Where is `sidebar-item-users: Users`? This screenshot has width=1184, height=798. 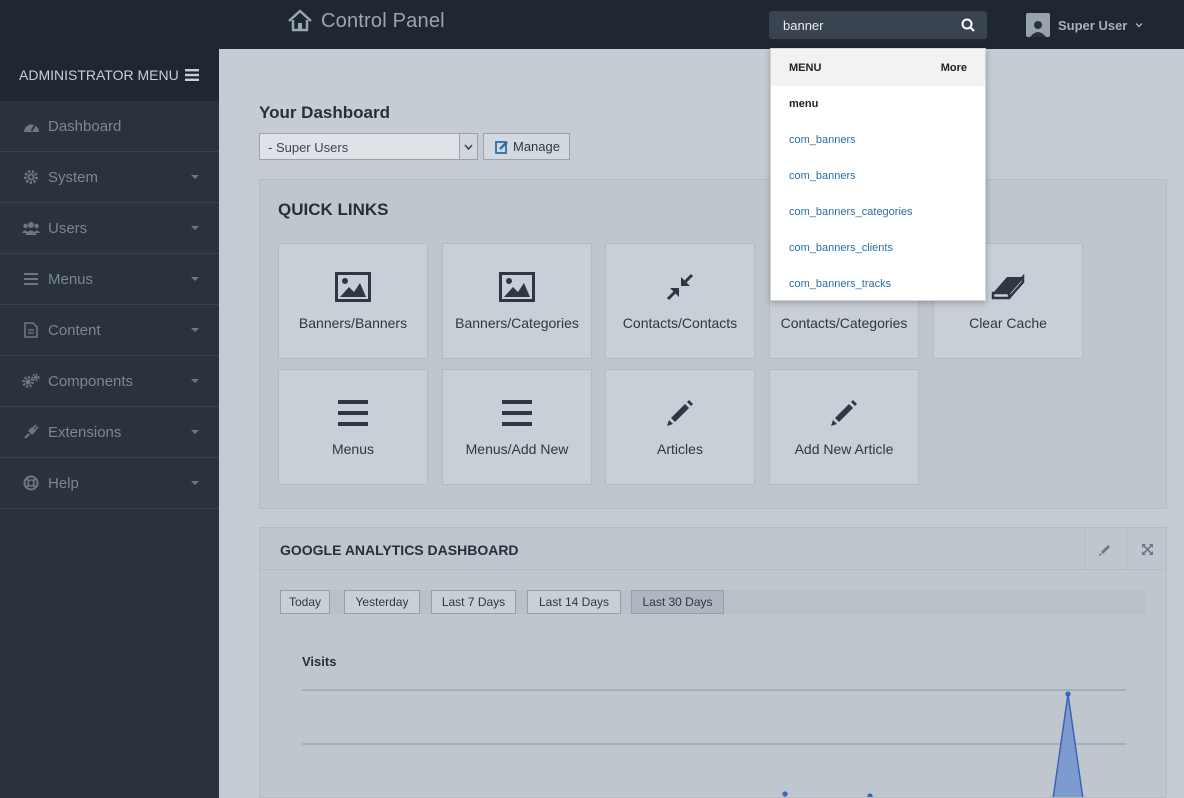 sidebar-item-users: Users is located at coordinates (109, 228).